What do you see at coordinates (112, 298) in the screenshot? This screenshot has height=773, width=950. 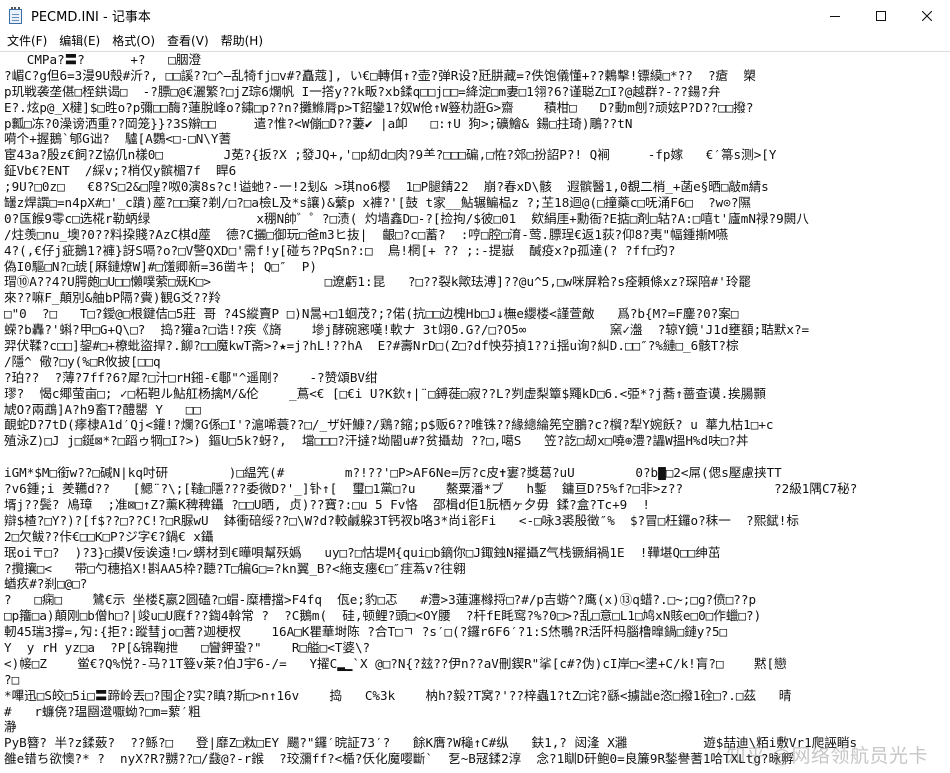 I see `text-line: 來??嘛F_顛別&舳bP隔?賫)観G爻??羚` at bounding box center [112, 298].